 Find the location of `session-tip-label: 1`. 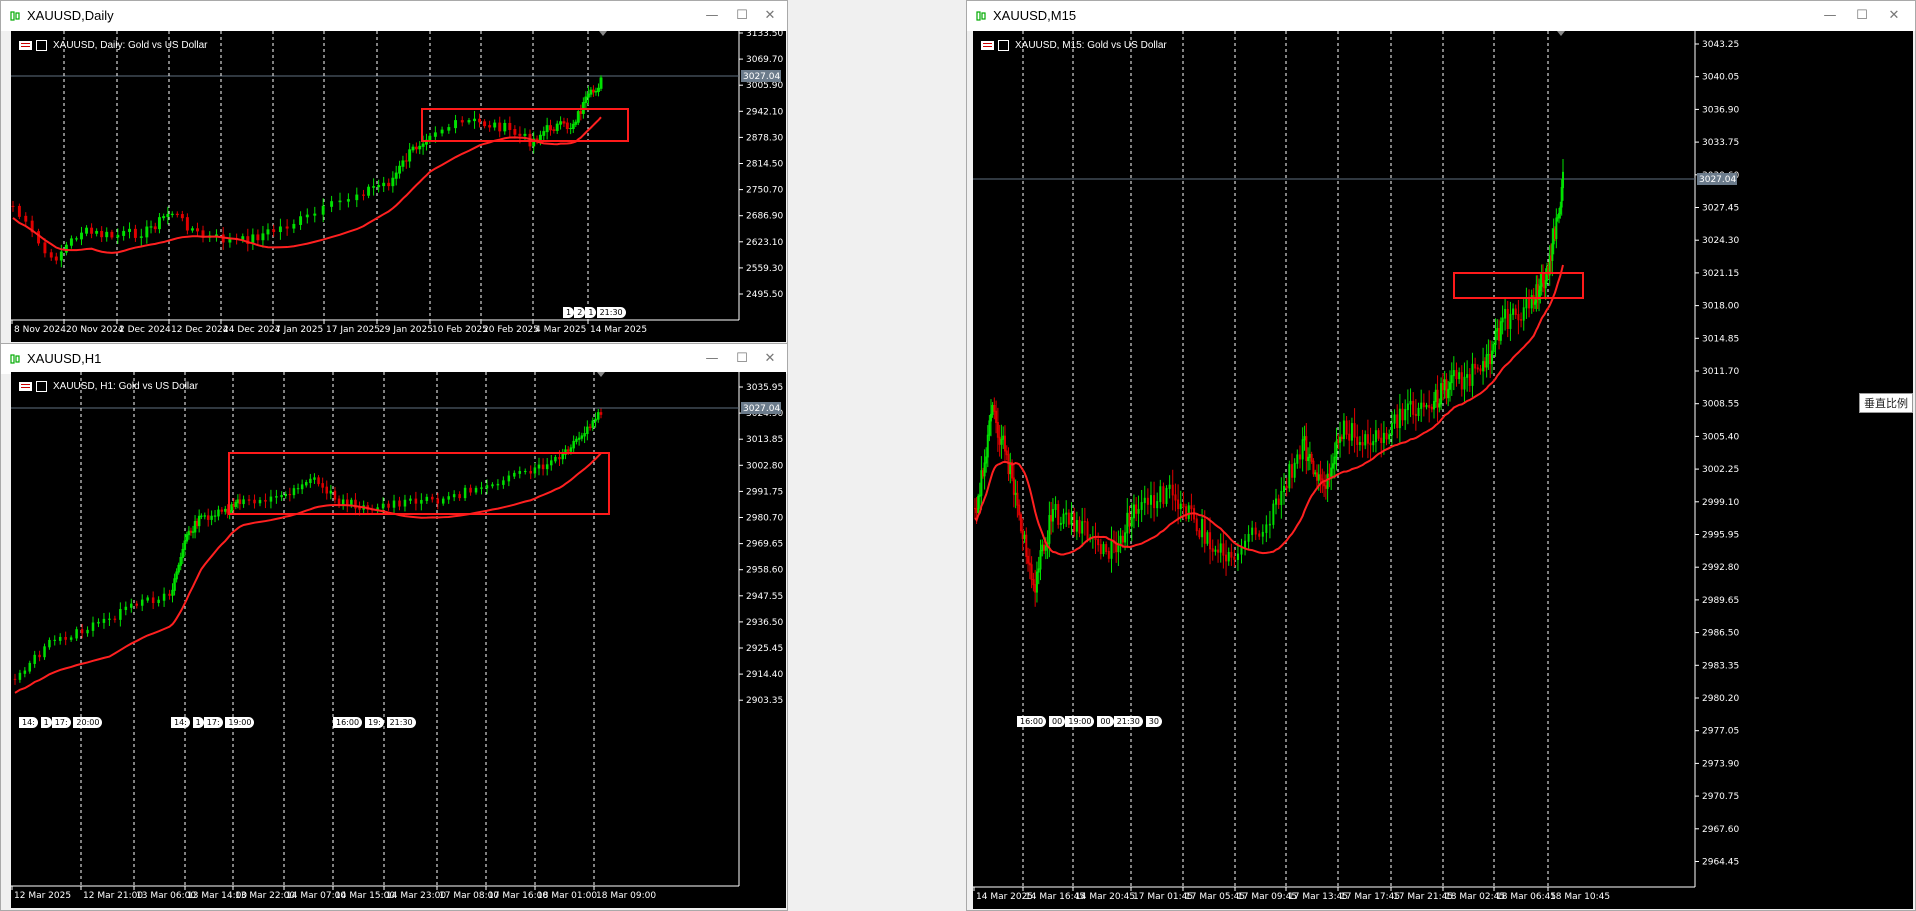

session-tip-label: 1 is located at coordinates (198, 722).